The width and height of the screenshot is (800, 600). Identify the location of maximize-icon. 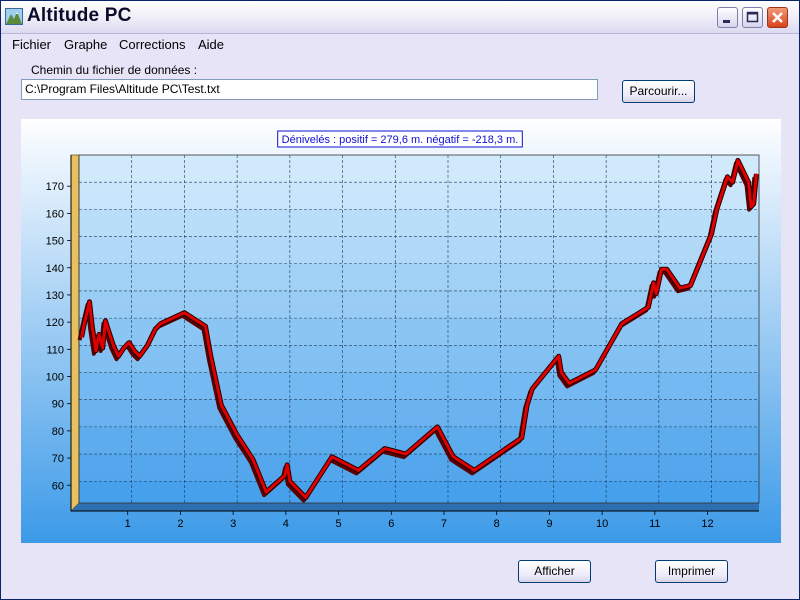
(752, 17).